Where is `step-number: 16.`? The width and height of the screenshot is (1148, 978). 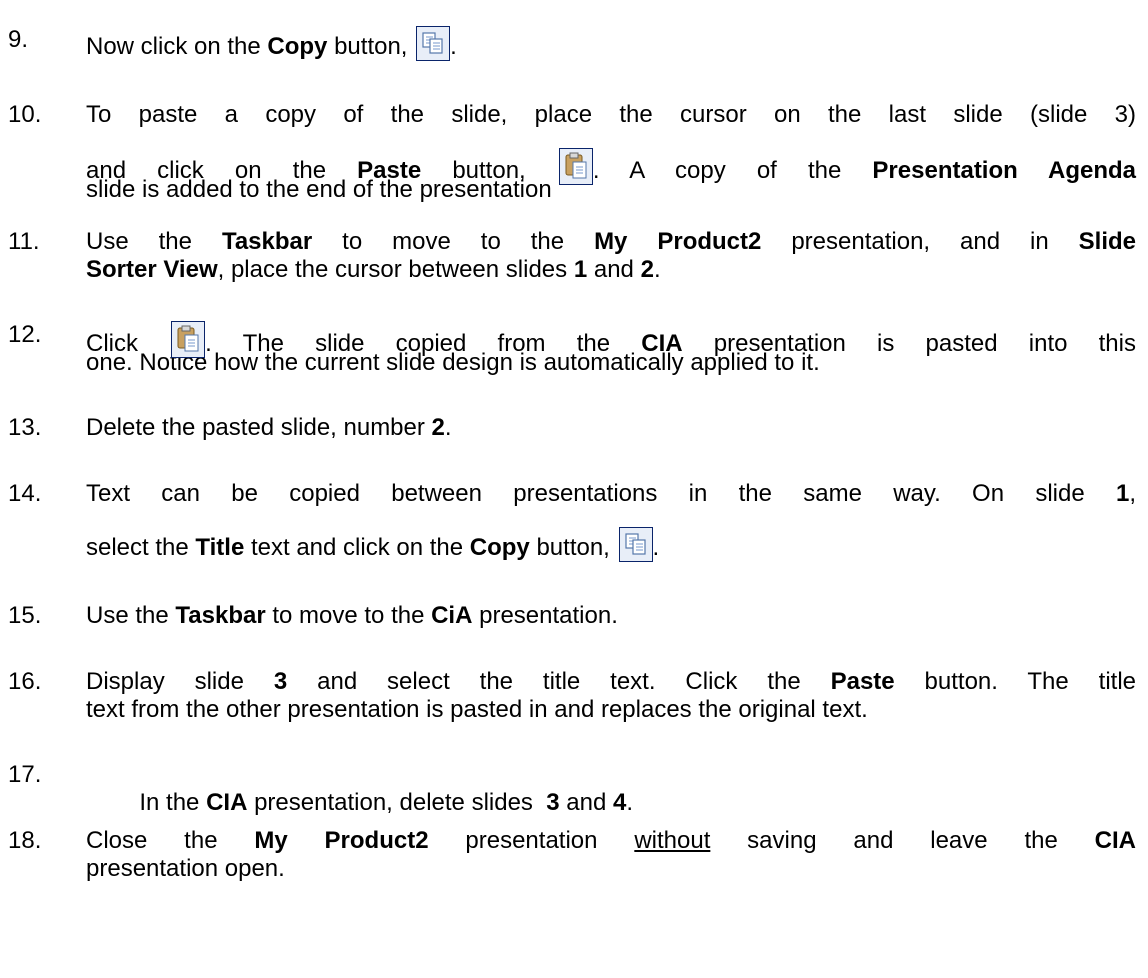
step-number: 16. is located at coordinates (25, 681).